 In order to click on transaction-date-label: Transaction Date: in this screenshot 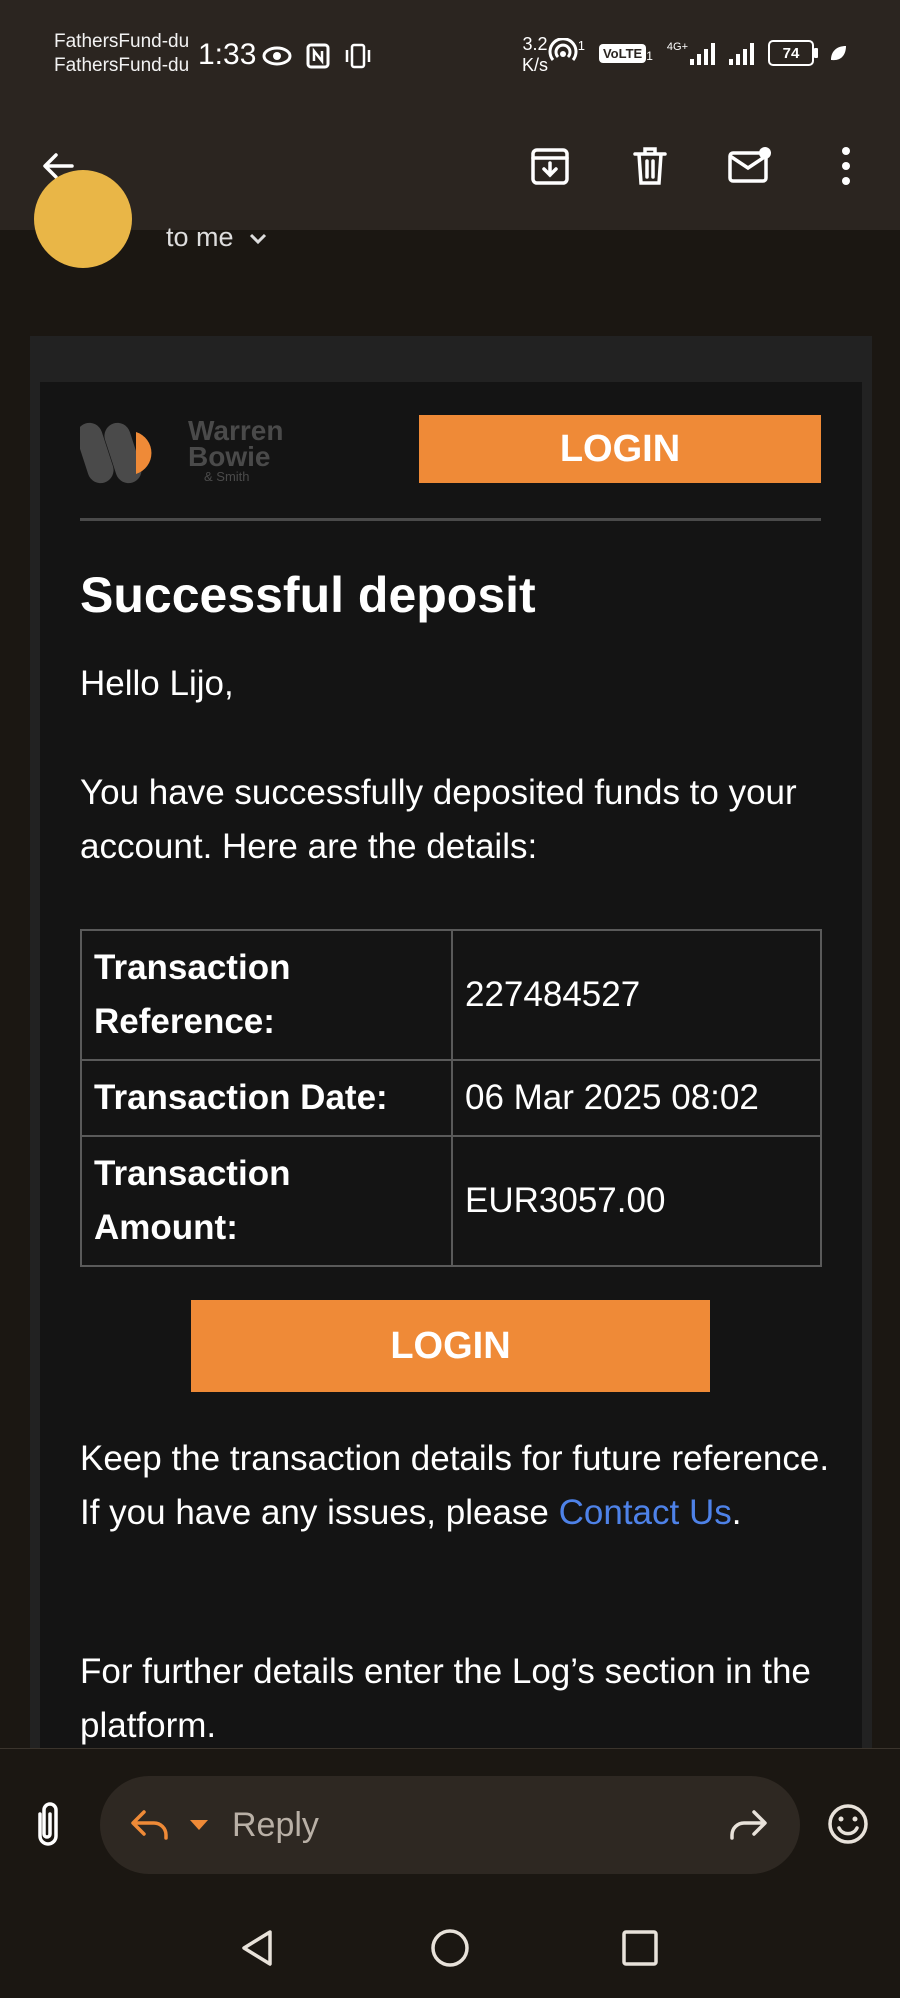, I will do `click(266, 1098)`.